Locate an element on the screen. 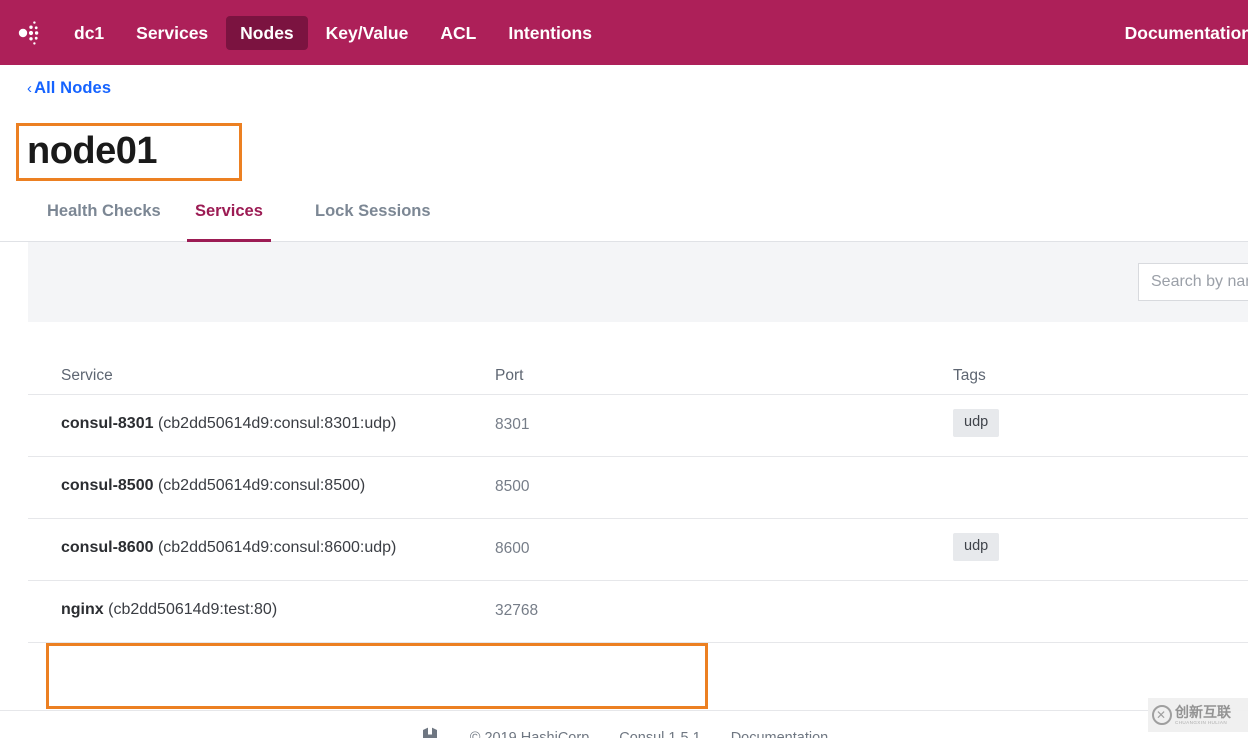 This screenshot has width=1248, height=738. nav-right-group: Documentation is located at coordinates (1179, 32).